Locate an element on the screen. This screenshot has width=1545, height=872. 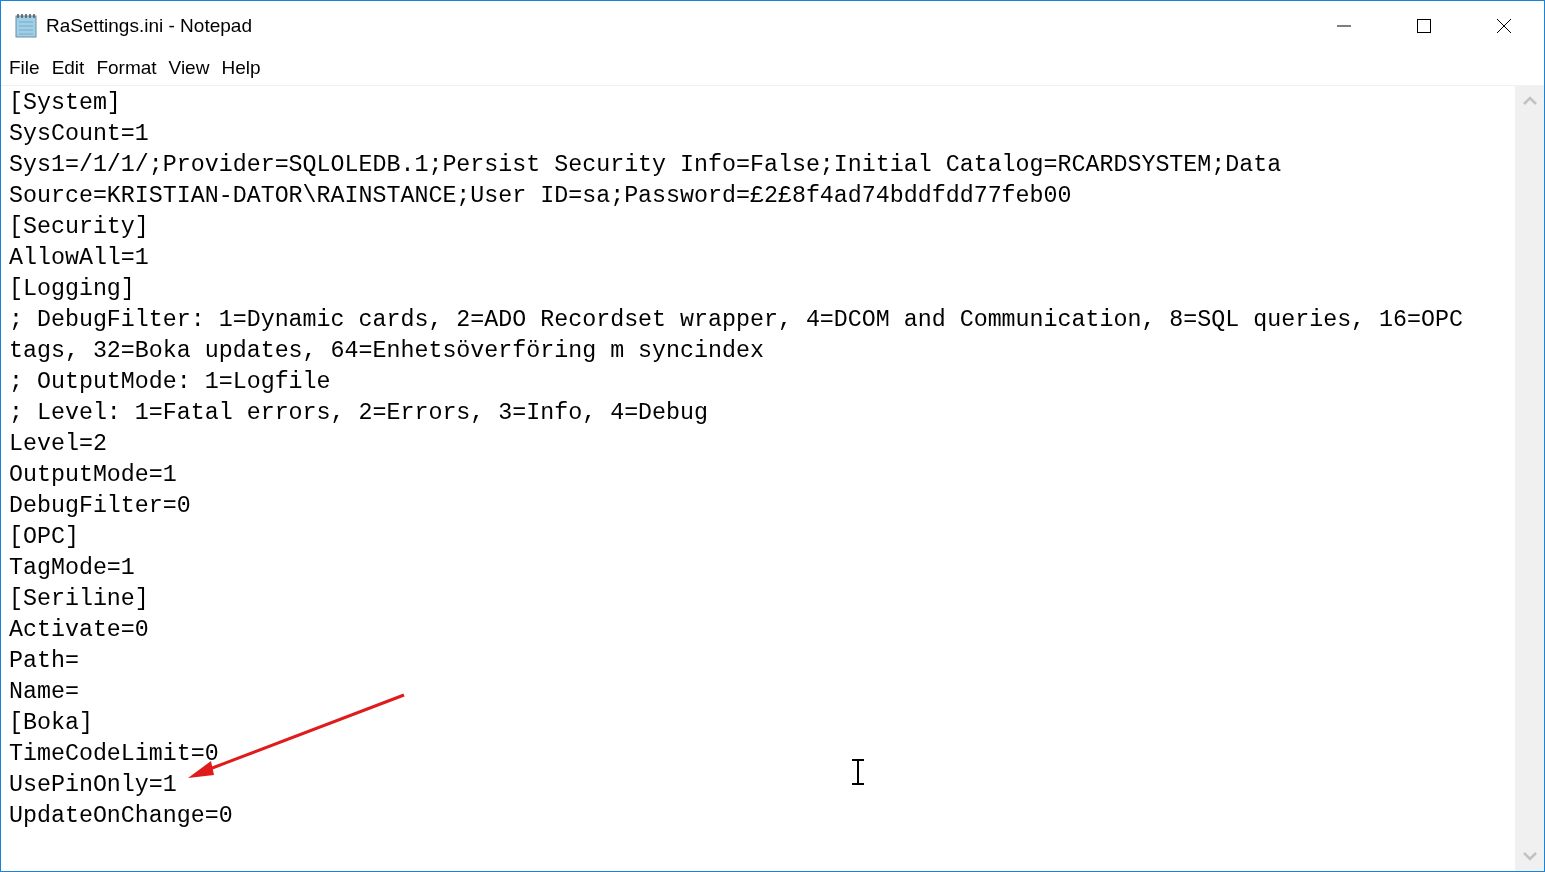
text-line: [Security] is located at coordinates (79, 227).